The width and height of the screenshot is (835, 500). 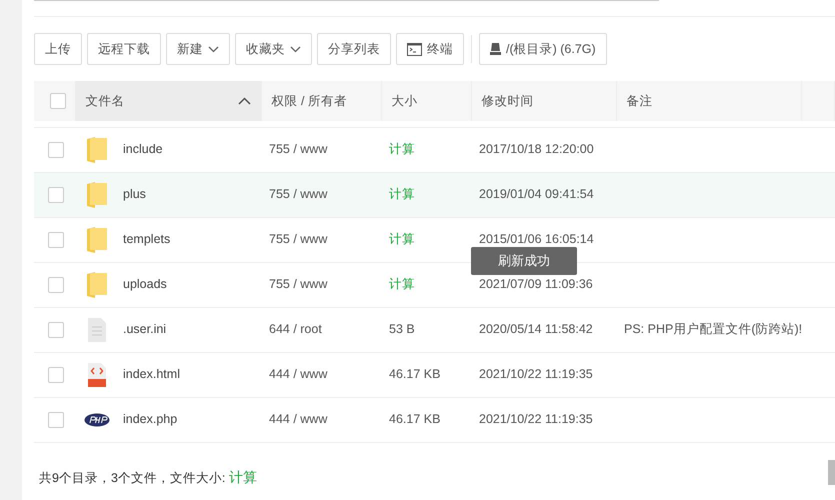 I want to click on file-name: index.php, so click(x=150, y=419).